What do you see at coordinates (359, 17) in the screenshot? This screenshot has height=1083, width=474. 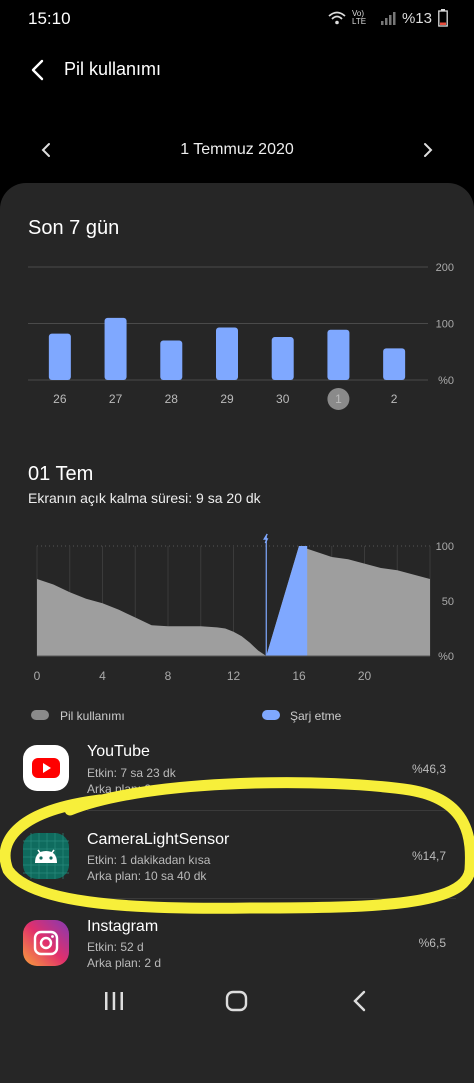 I see `network-label: Vo) LTE` at bounding box center [359, 17].